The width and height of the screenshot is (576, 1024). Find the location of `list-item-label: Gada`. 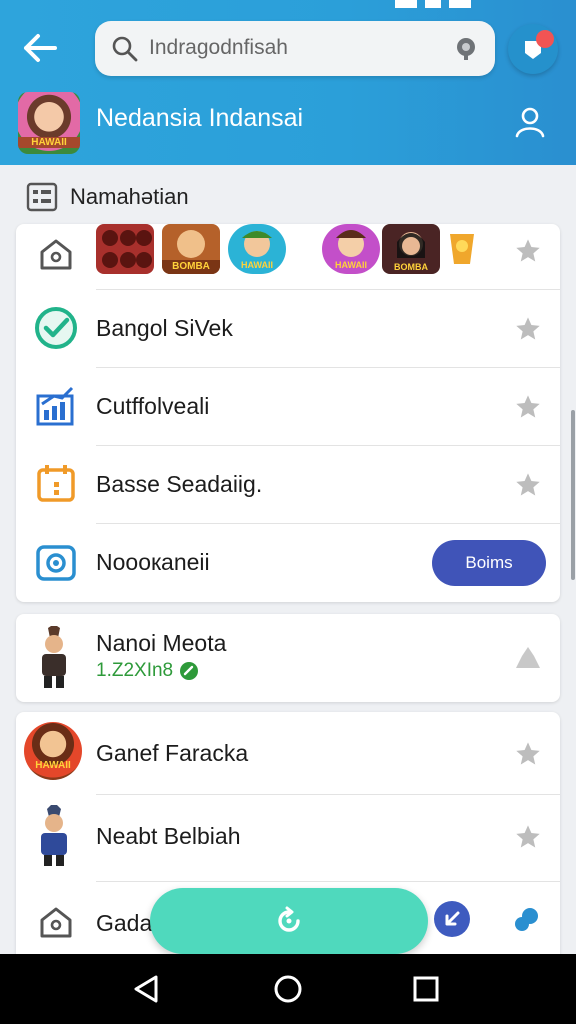

list-item-label: Gada is located at coordinates (124, 923).